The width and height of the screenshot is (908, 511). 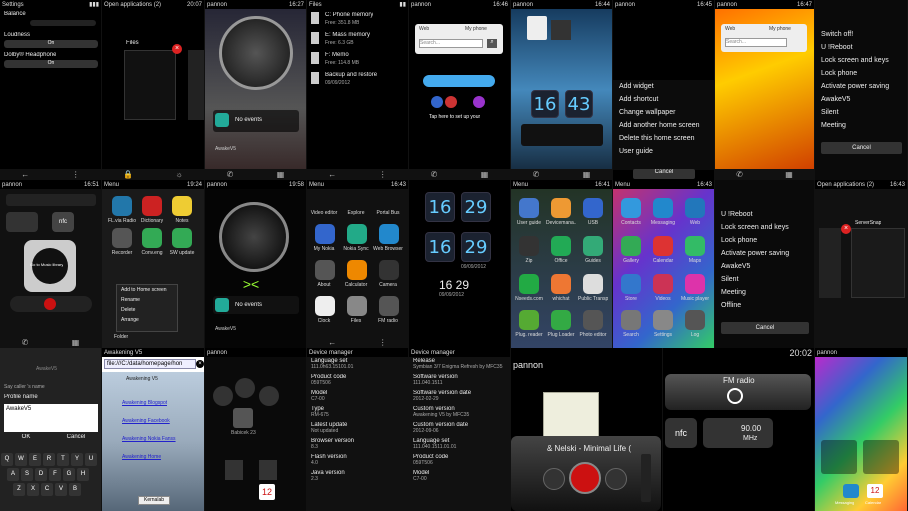 I want to click on menu-item-offline: Offline, so click(x=764, y=305).